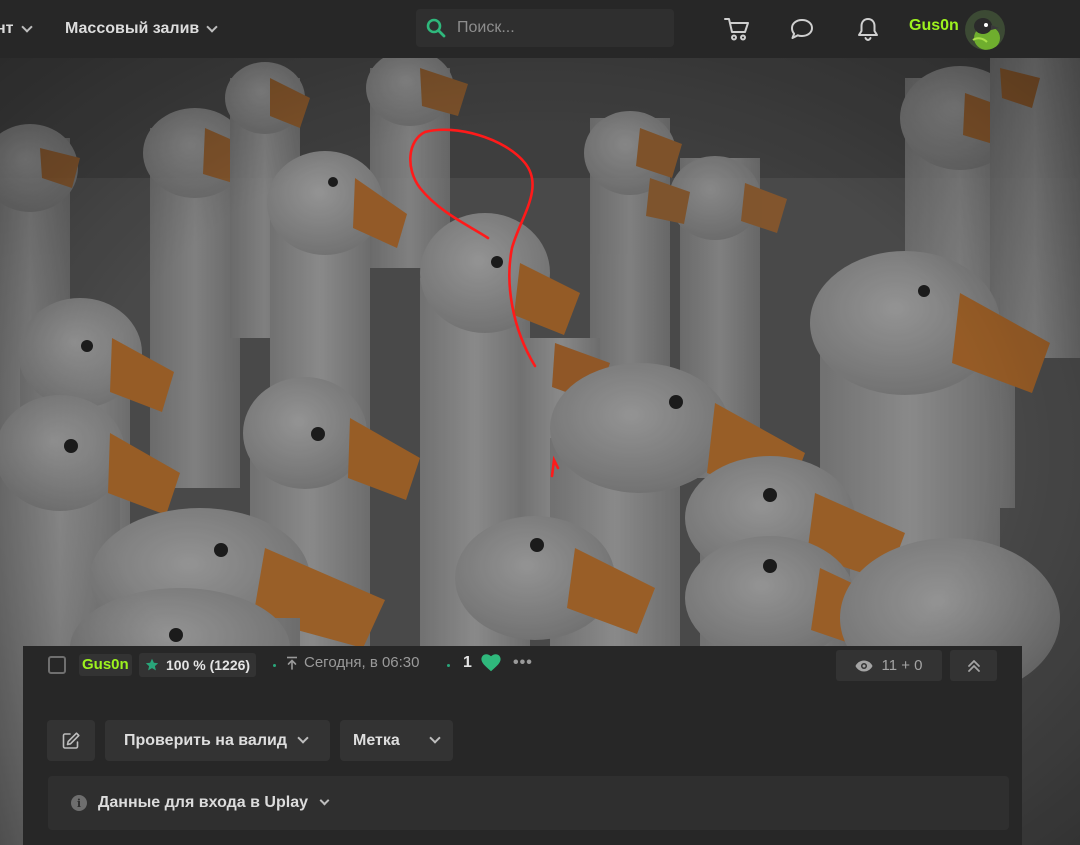 The image size is (1080, 845). I want to click on notifications-button, so click(868, 29).